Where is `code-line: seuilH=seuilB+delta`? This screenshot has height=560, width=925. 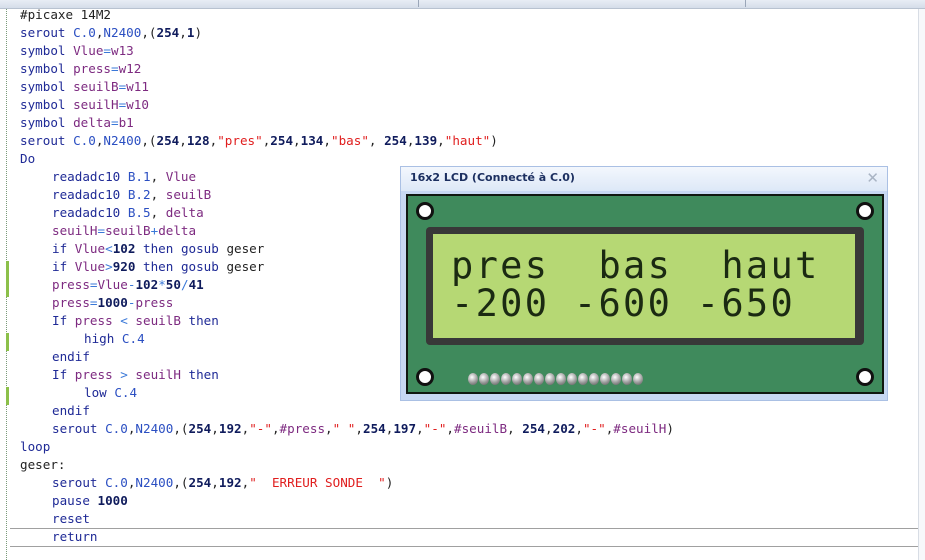 code-line: seuilH=seuilB+delta is located at coordinates (124, 231).